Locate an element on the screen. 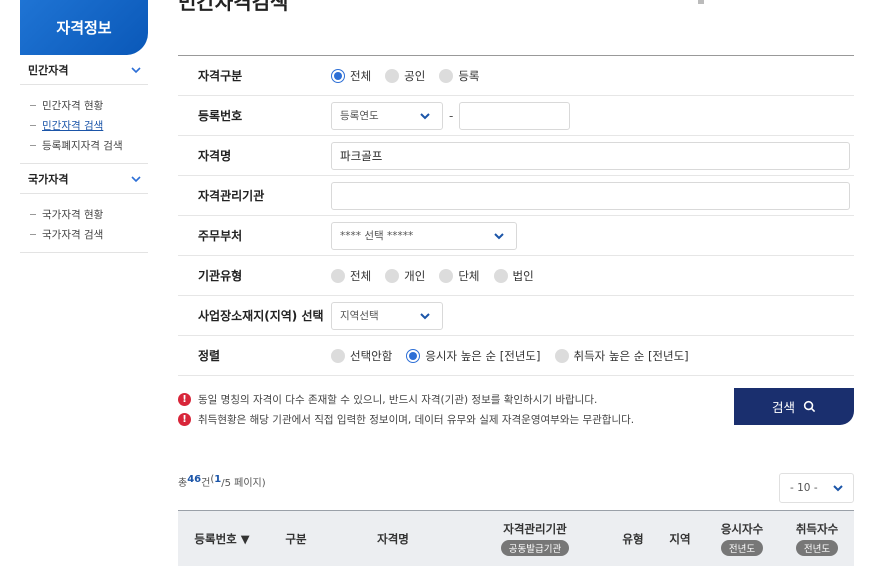  field-label: 정렬 is located at coordinates (209, 356).